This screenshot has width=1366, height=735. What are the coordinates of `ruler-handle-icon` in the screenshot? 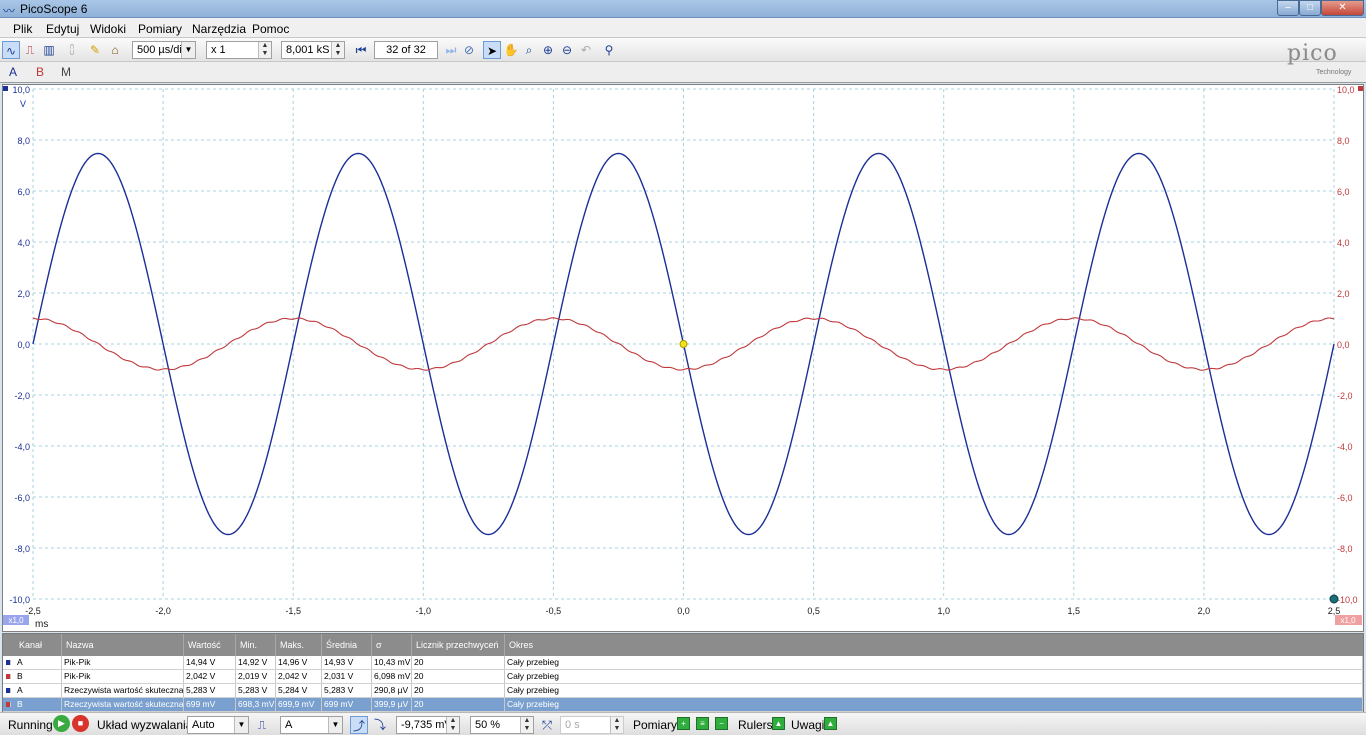 It's located at (1334, 599).